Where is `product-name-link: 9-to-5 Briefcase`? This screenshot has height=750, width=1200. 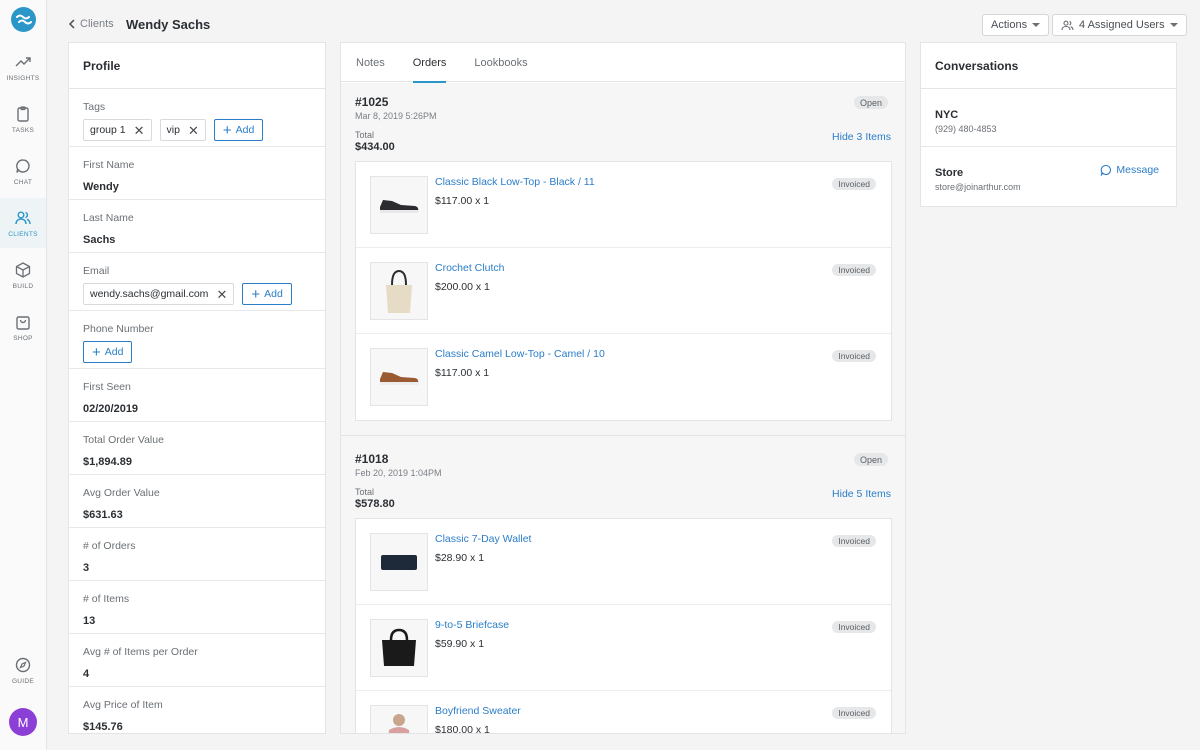
product-name-link: 9-to-5 Briefcase is located at coordinates (472, 625).